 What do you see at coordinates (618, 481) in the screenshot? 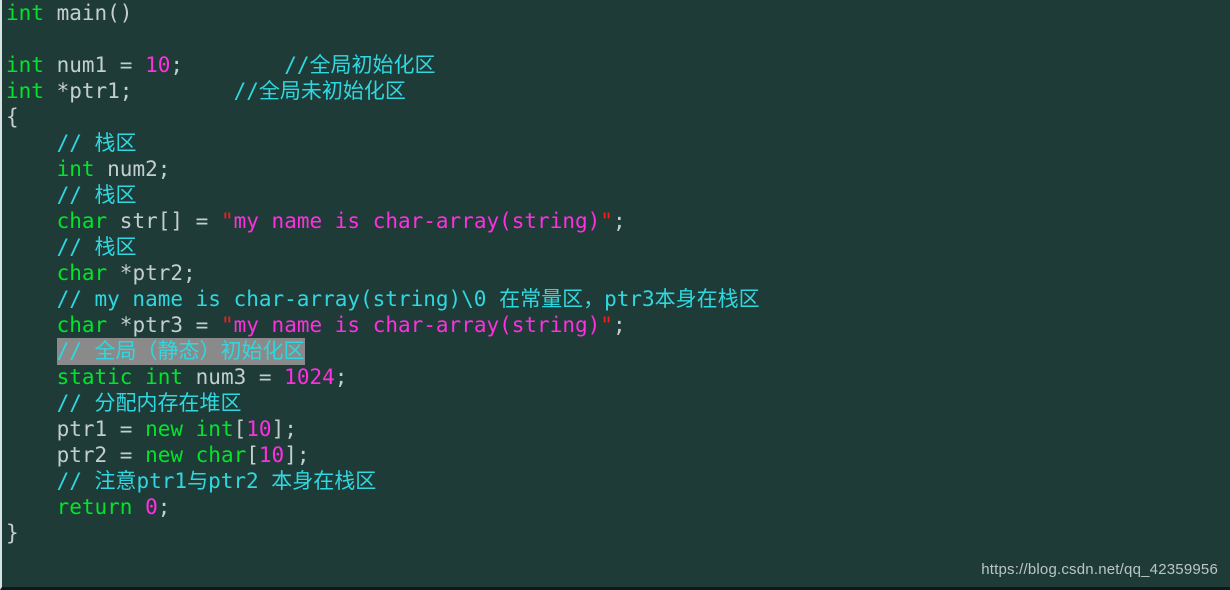
I see `code-line: // 注意ptr1与ptr2 本身在栈区` at bounding box center [618, 481].